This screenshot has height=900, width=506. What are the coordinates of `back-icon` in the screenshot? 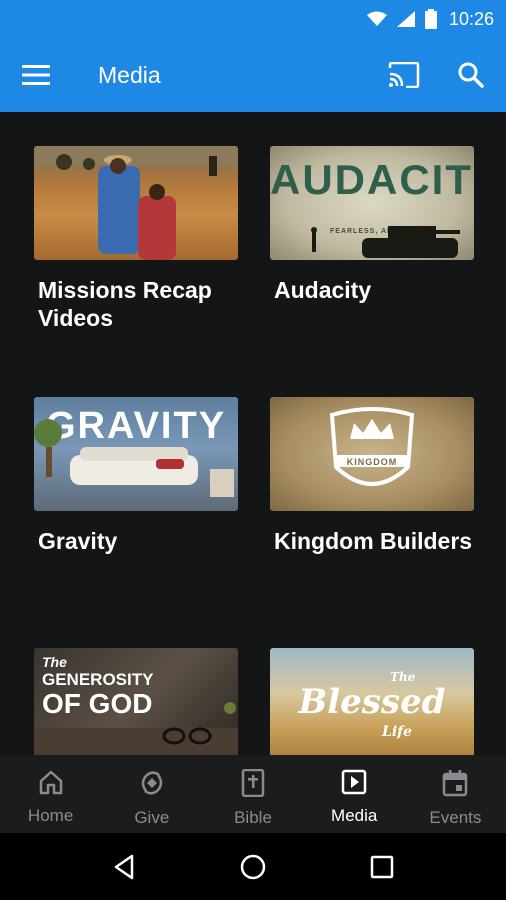 It's located at (124, 867).